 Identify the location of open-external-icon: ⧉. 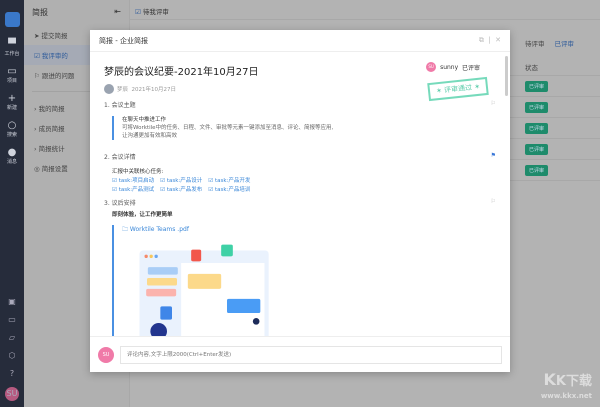
(481, 40).